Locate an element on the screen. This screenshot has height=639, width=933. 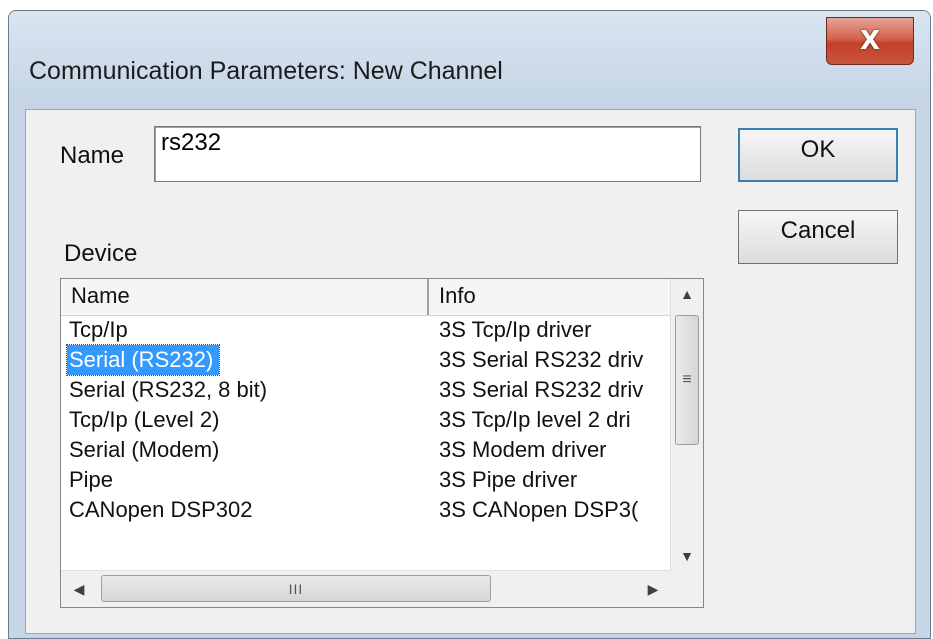
arrow-down-icon: ▼ is located at coordinates (687, 556).